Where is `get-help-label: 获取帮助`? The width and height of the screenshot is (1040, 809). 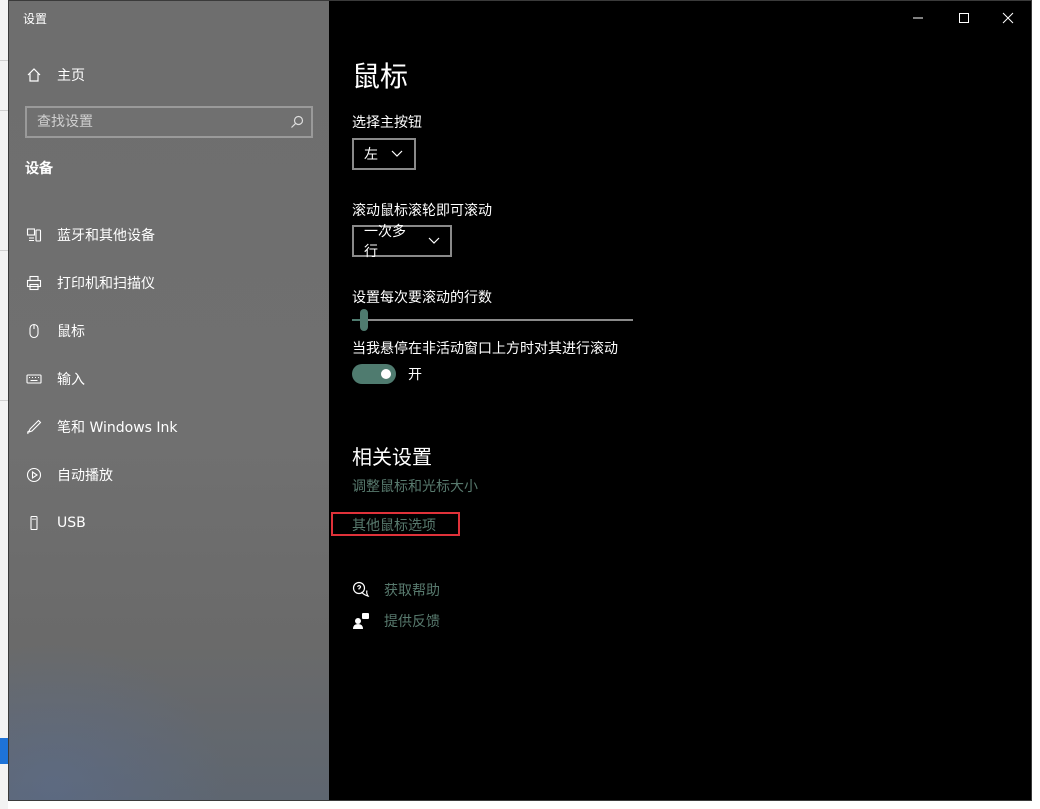
get-help-label: 获取帮助 is located at coordinates (412, 591).